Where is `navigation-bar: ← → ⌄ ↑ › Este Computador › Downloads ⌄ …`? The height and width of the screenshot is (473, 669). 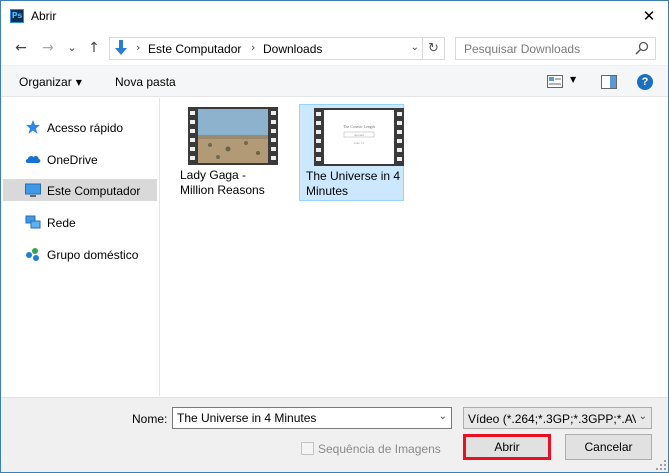 navigation-bar: ← → ⌄ ↑ › Este Computador › Downloads ⌄ … is located at coordinates (334, 48).